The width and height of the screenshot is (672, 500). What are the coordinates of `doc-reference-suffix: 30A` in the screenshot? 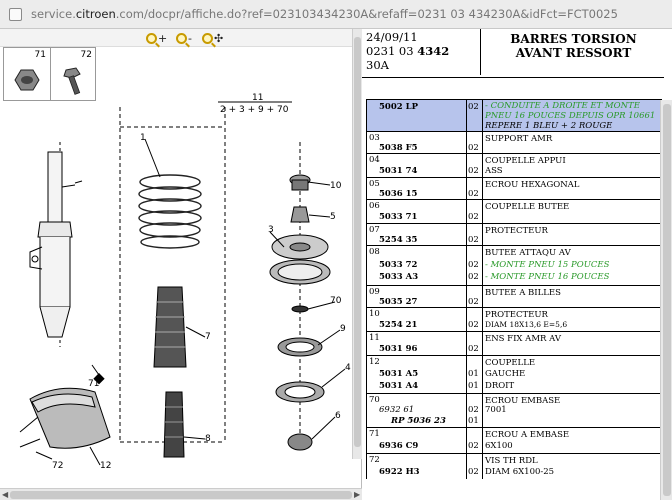 It's located at (377, 65).